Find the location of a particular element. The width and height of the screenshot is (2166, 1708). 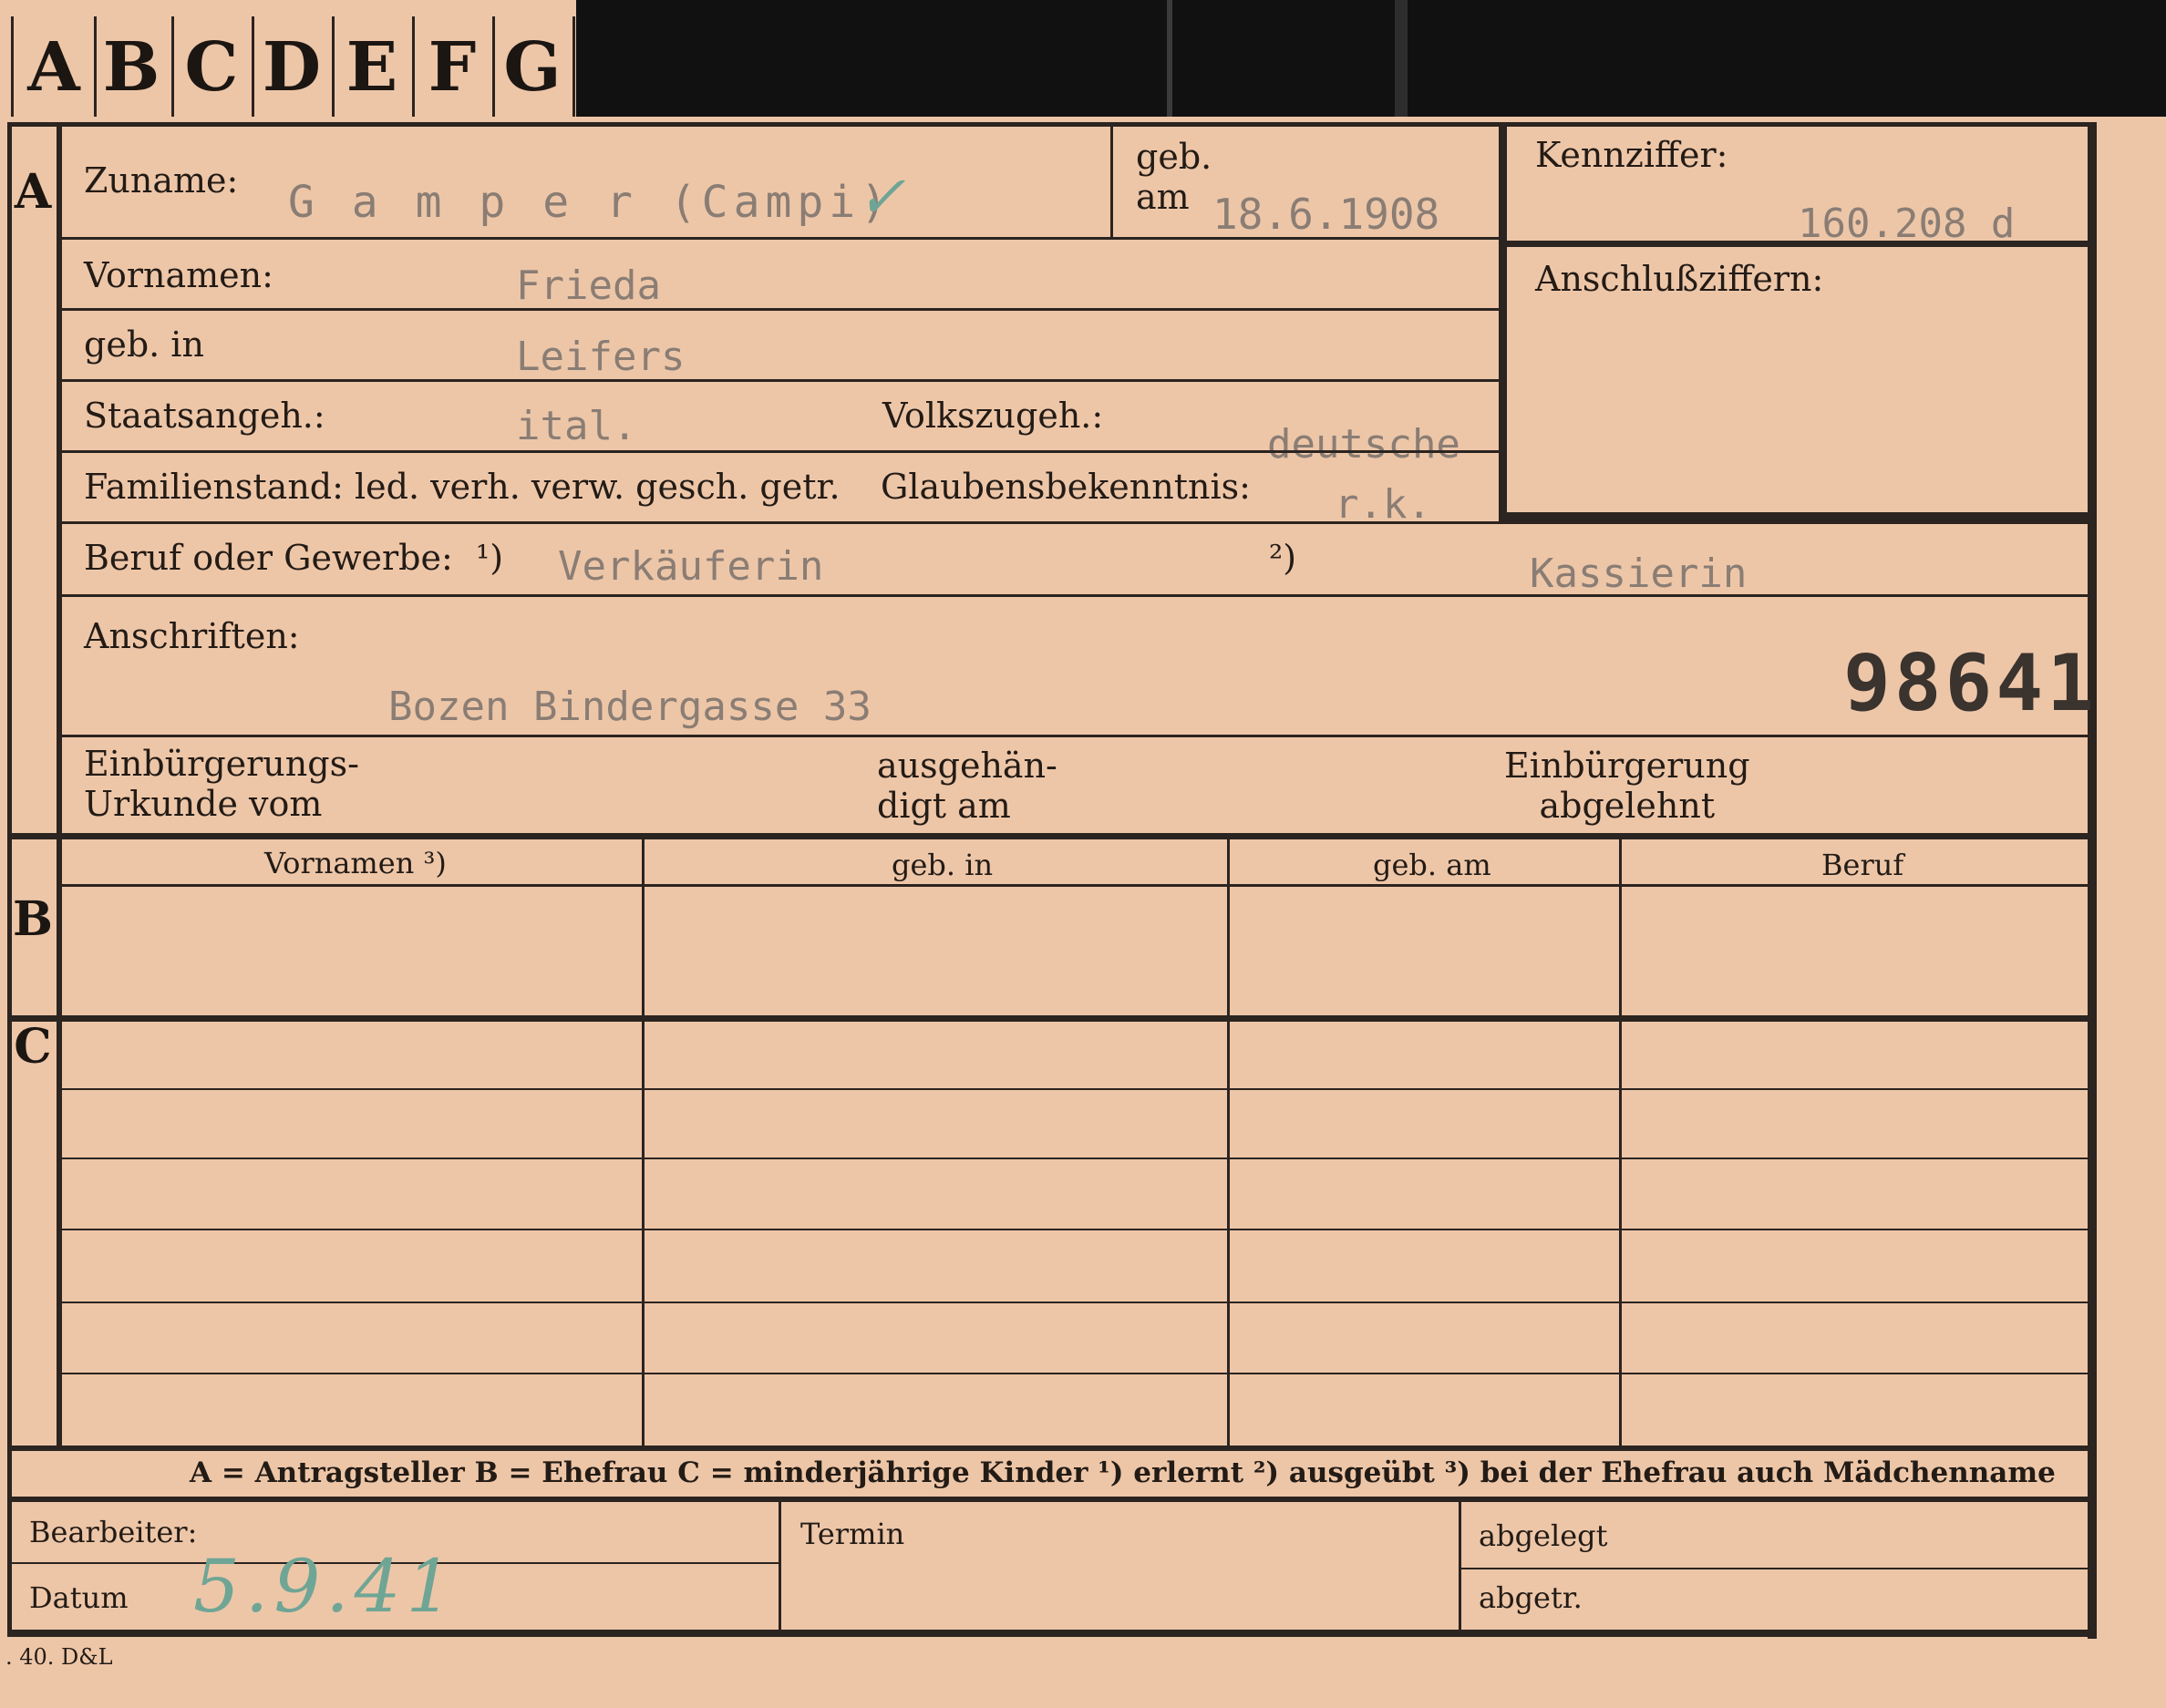

beruf-note-2: ²) is located at coordinates (1283, 558).